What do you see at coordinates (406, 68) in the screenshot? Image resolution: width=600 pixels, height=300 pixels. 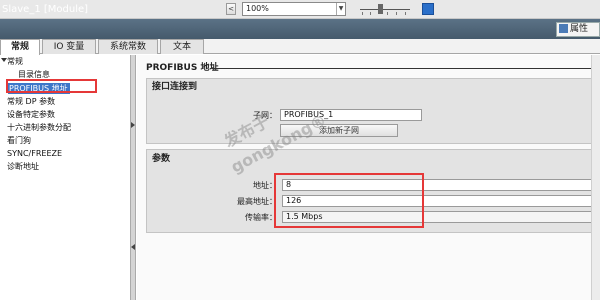 I see `heading-divider` at bounding box center [406, 68].